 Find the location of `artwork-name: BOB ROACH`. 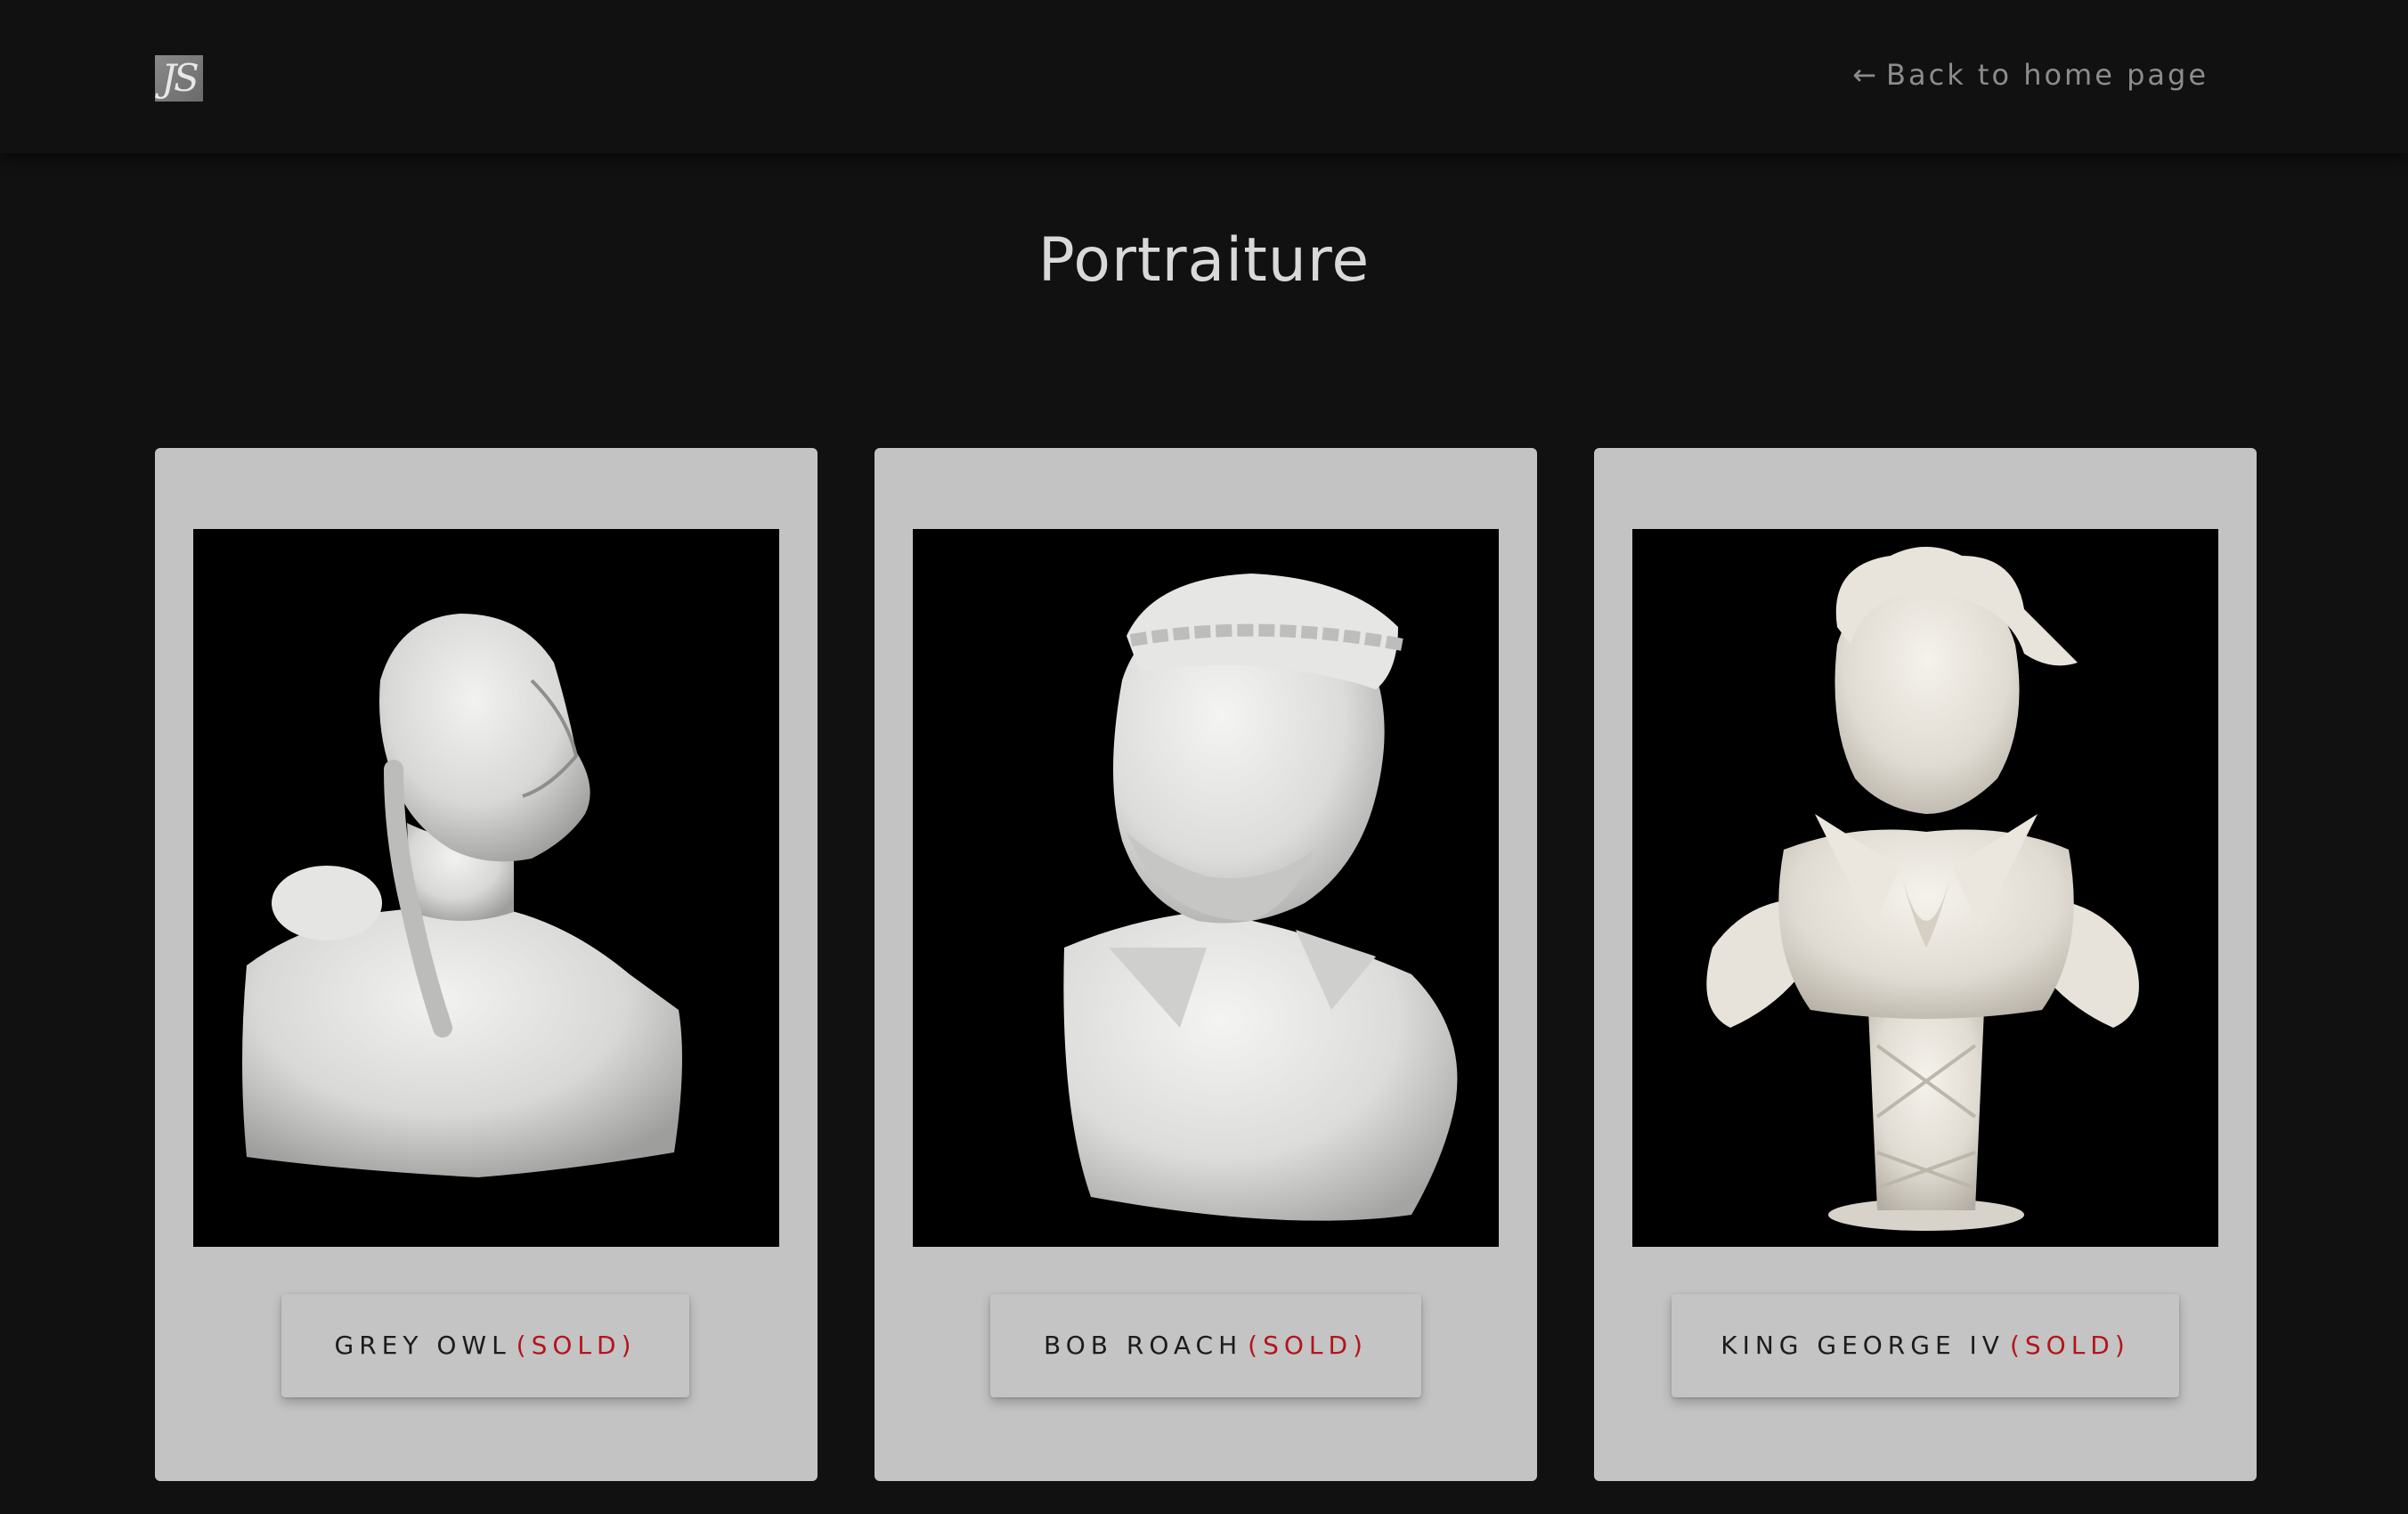

artwork-name: BOB ROACH is located at coordinates (1143, 1345).